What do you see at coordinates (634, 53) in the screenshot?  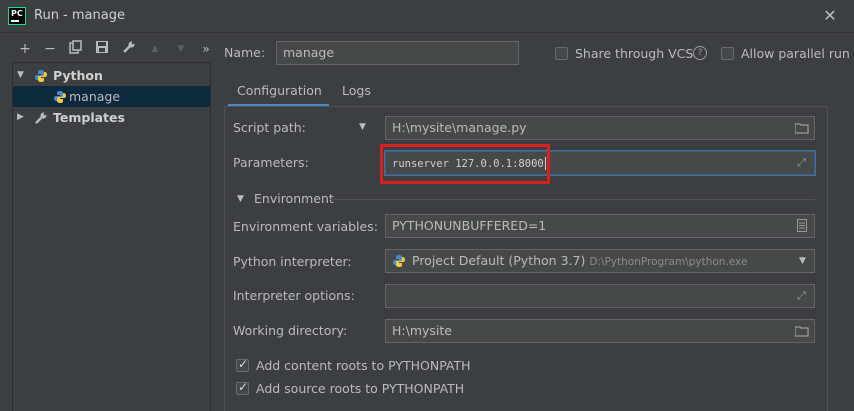 I see `share-vcs-label: Share through VCS` at bounding box center [634, 53].